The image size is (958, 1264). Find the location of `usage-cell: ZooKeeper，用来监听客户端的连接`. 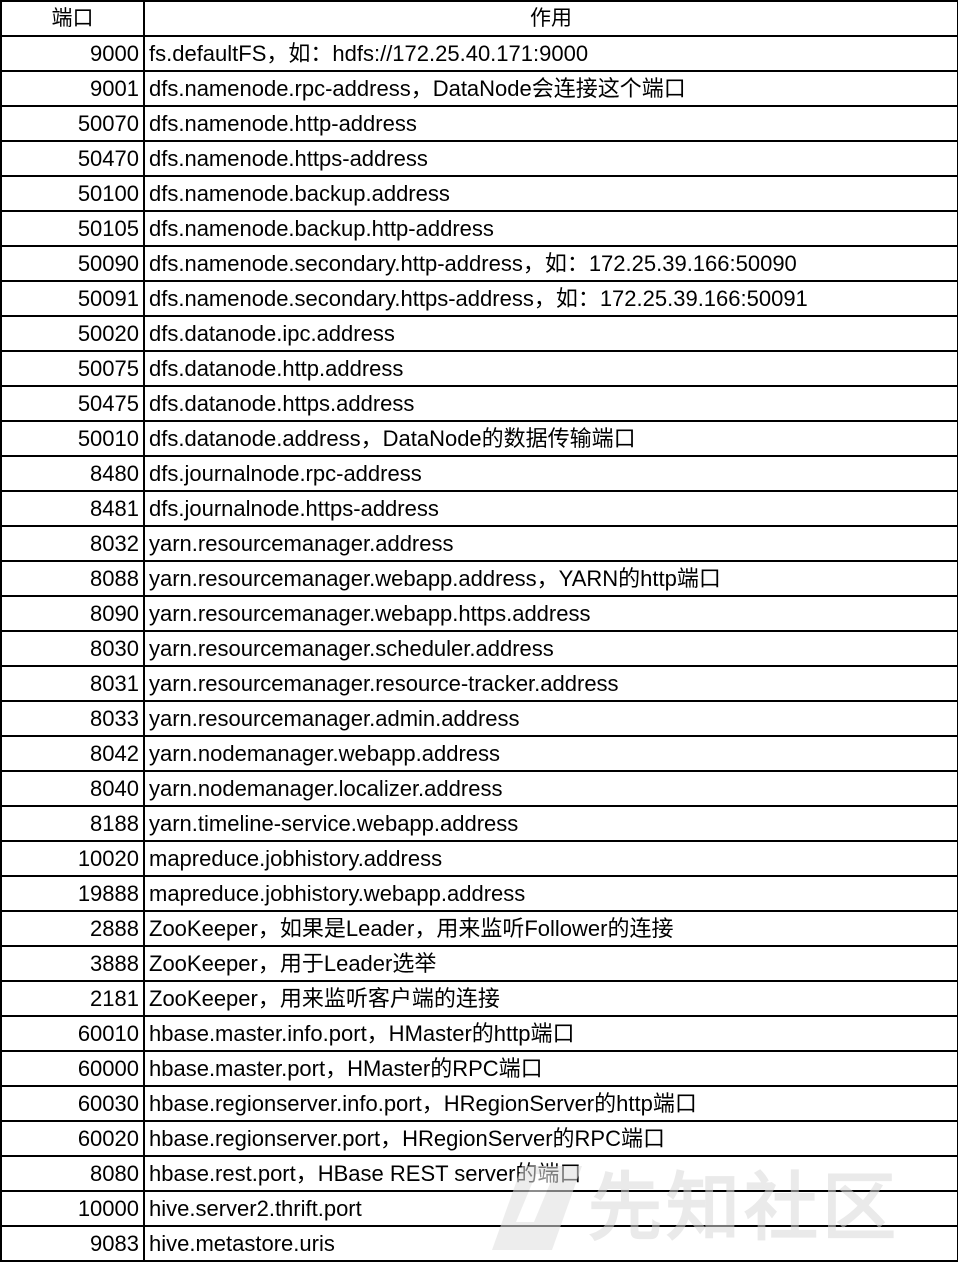

usage-cell: ZooKeeper，用来监听客户端的连接 is located at coordinates (551, 999).